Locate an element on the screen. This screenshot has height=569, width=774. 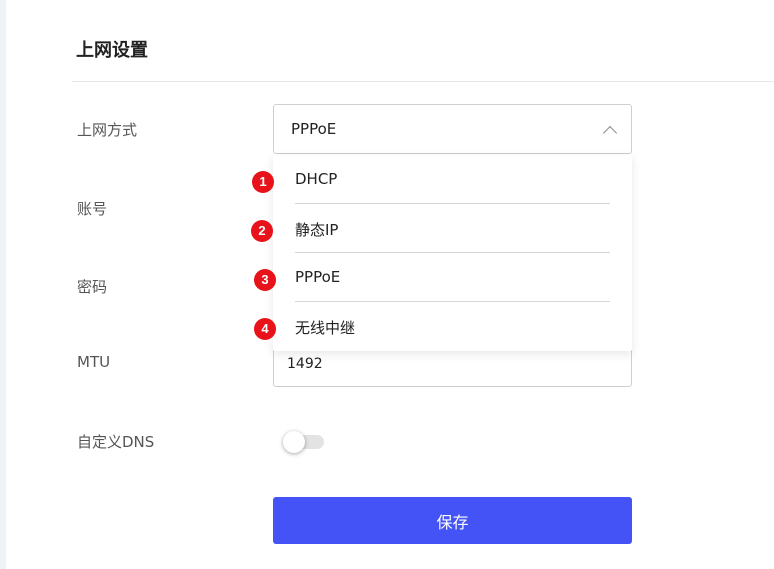
dropdown-option-label: 无线中继 is located at coordinates (325, 328).